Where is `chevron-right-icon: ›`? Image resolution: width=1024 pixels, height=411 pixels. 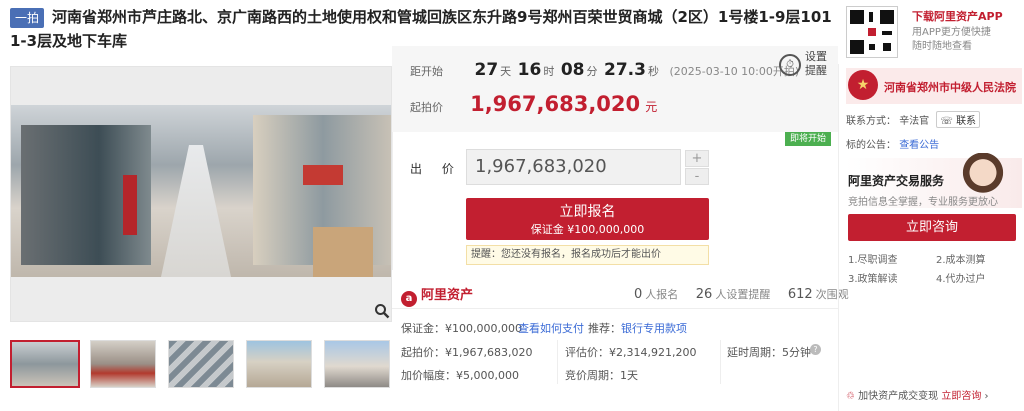
chevron-right-icon: › is located at coordinates (986, 396).